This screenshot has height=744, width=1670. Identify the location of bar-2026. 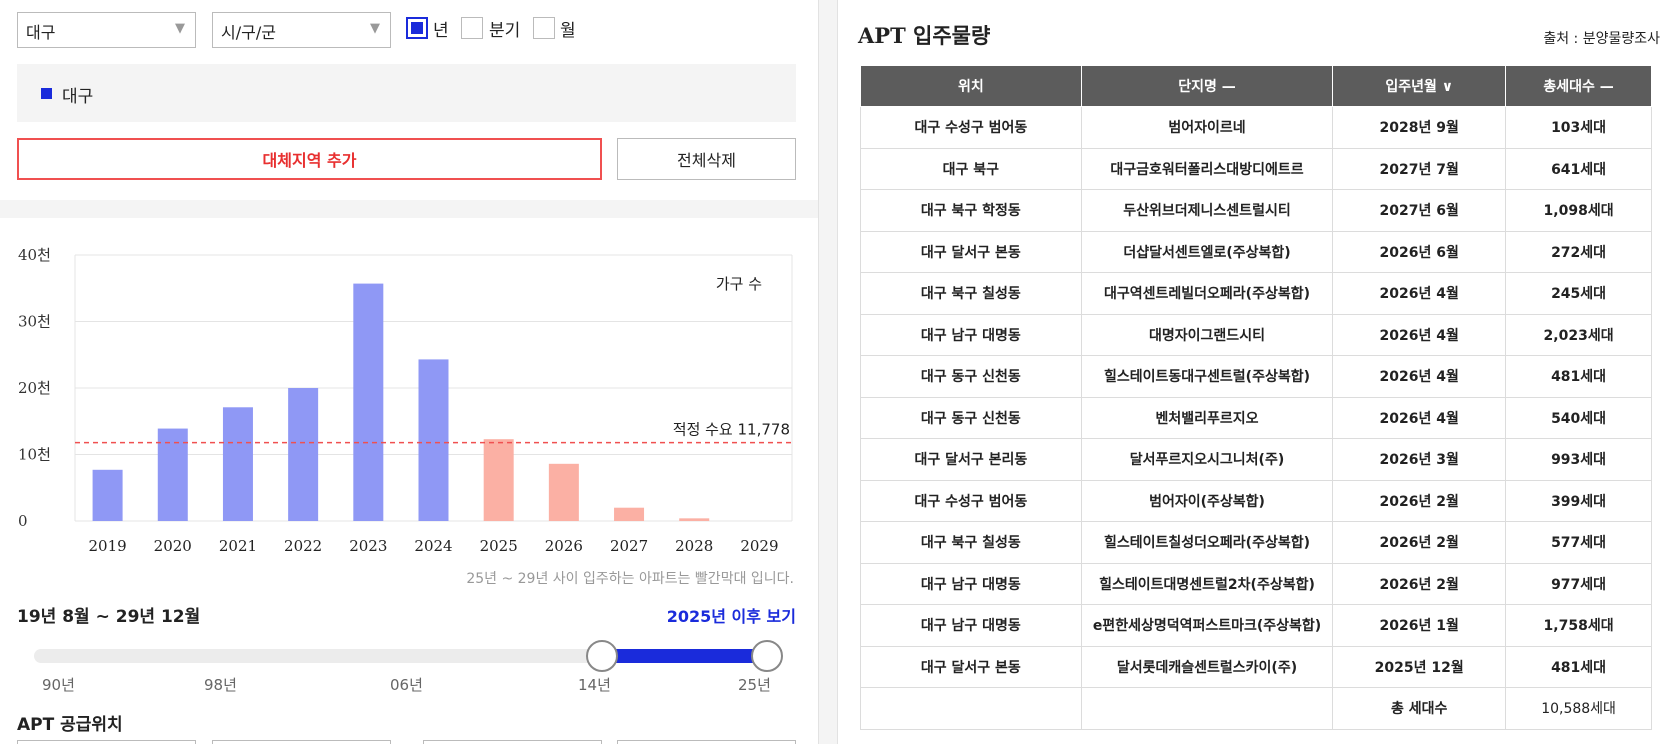
(563, 492).